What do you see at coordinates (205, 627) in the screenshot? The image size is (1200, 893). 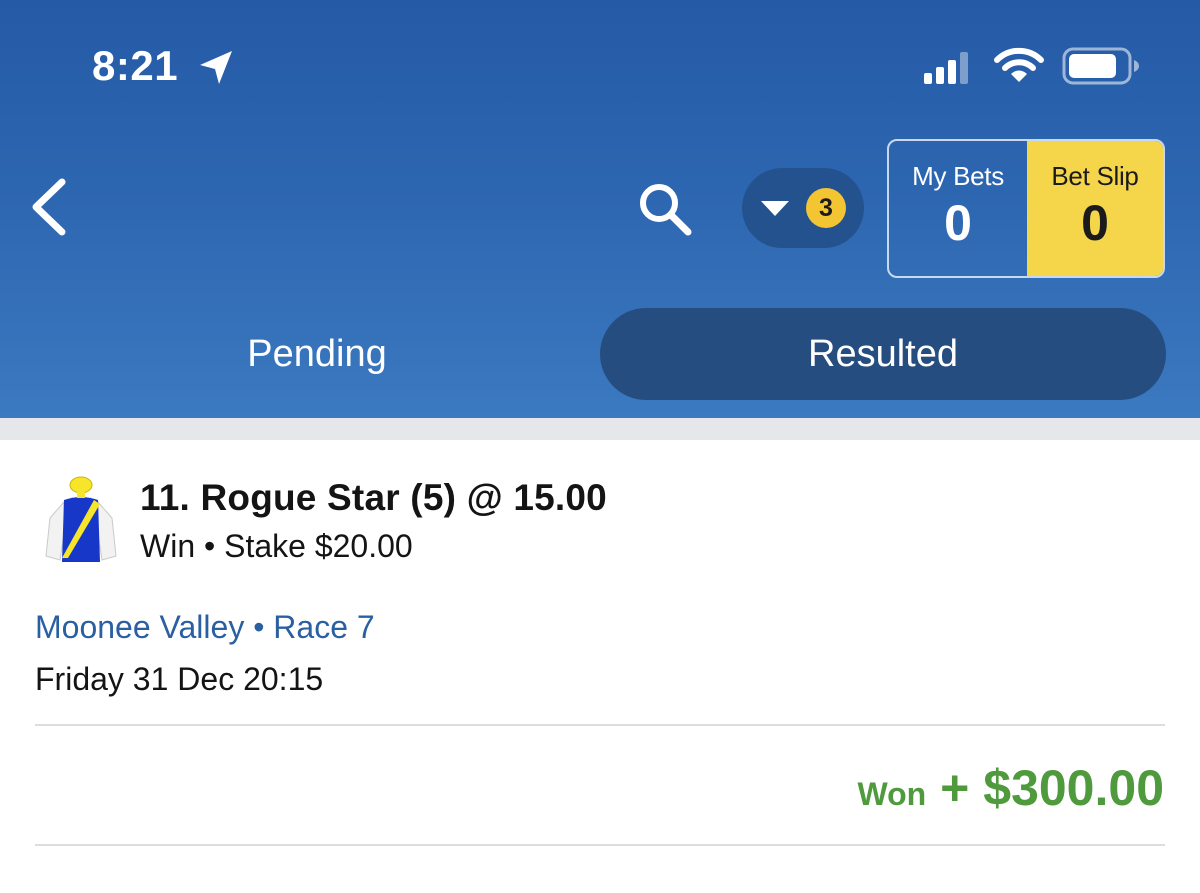 I see `race-venue-link: Moonee Valley • Race 7` at bounding box center [205, 627].